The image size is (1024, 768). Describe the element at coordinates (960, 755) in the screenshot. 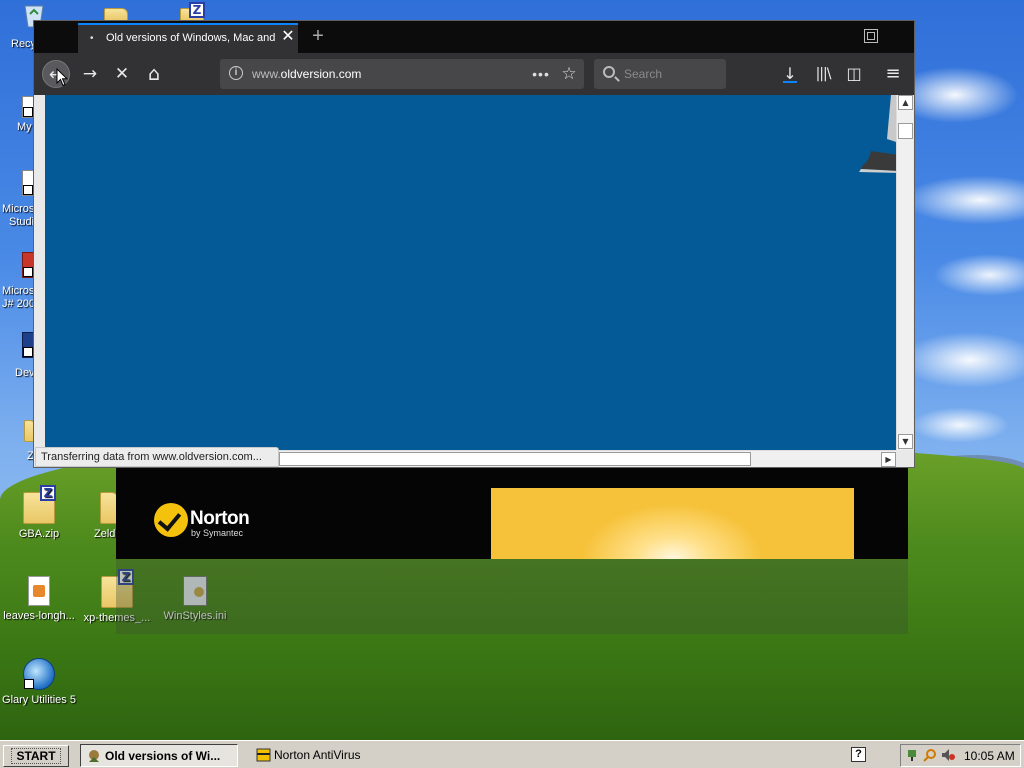

I see `system-tray: 10:05 AM` at that location.